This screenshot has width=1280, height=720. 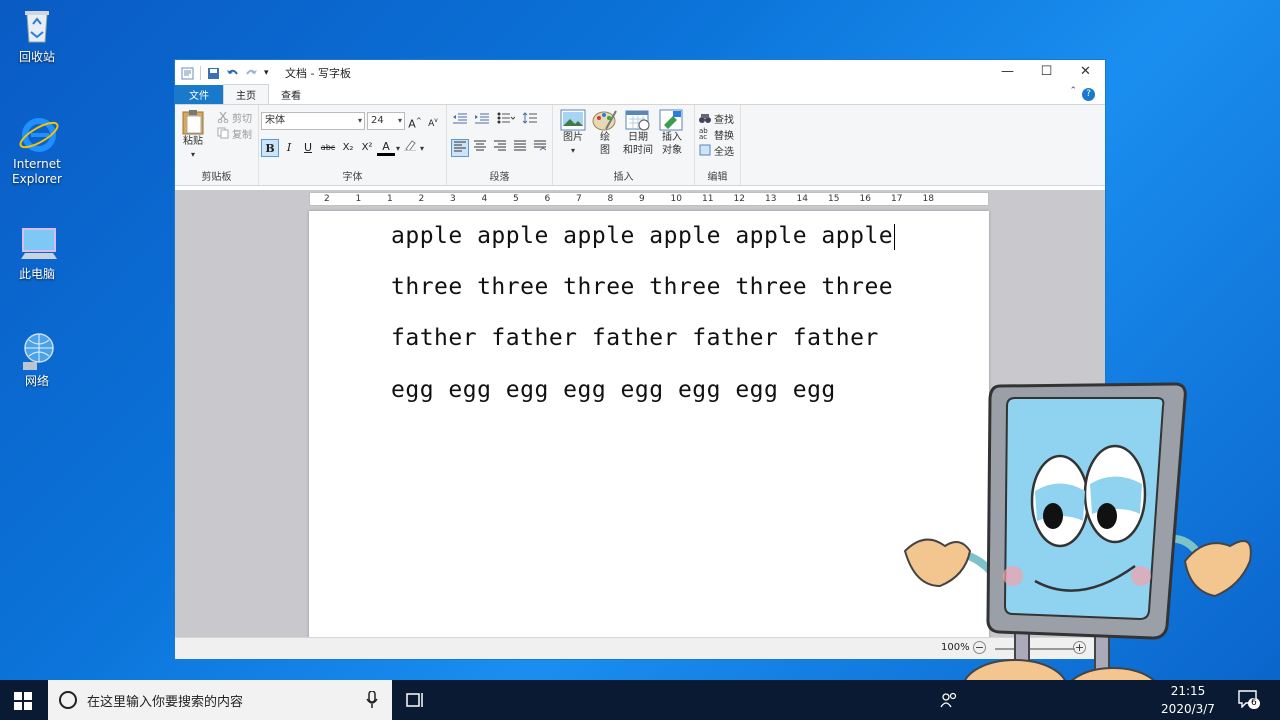 I want to click on redo-icon, so click(x=251, y=73).